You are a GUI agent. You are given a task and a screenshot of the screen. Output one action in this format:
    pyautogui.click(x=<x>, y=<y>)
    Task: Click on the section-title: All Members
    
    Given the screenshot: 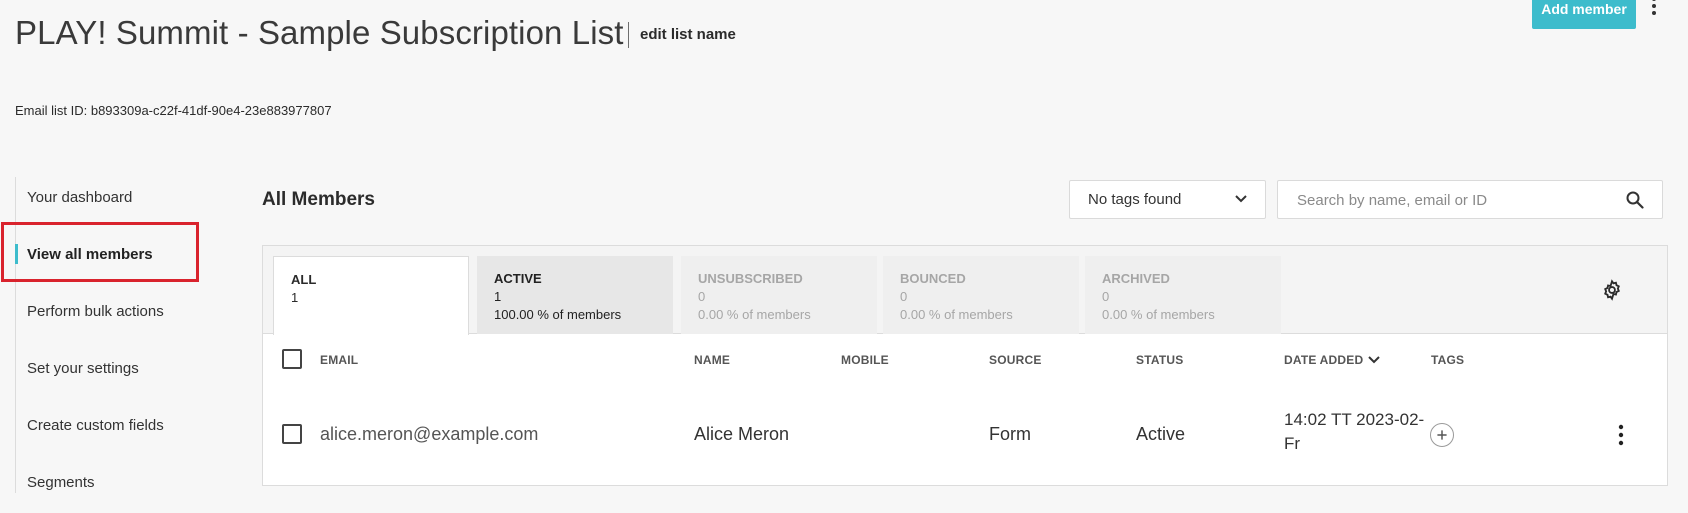 What is the action you would take?
    pyautogui.click(x=318, y=199)
    